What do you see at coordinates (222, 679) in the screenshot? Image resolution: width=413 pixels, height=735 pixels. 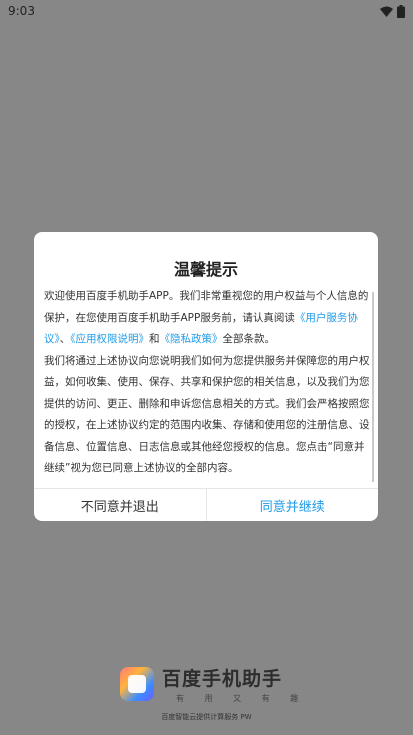 I see `logo-title: 百度手机助手` at bounding box center [222, 679].